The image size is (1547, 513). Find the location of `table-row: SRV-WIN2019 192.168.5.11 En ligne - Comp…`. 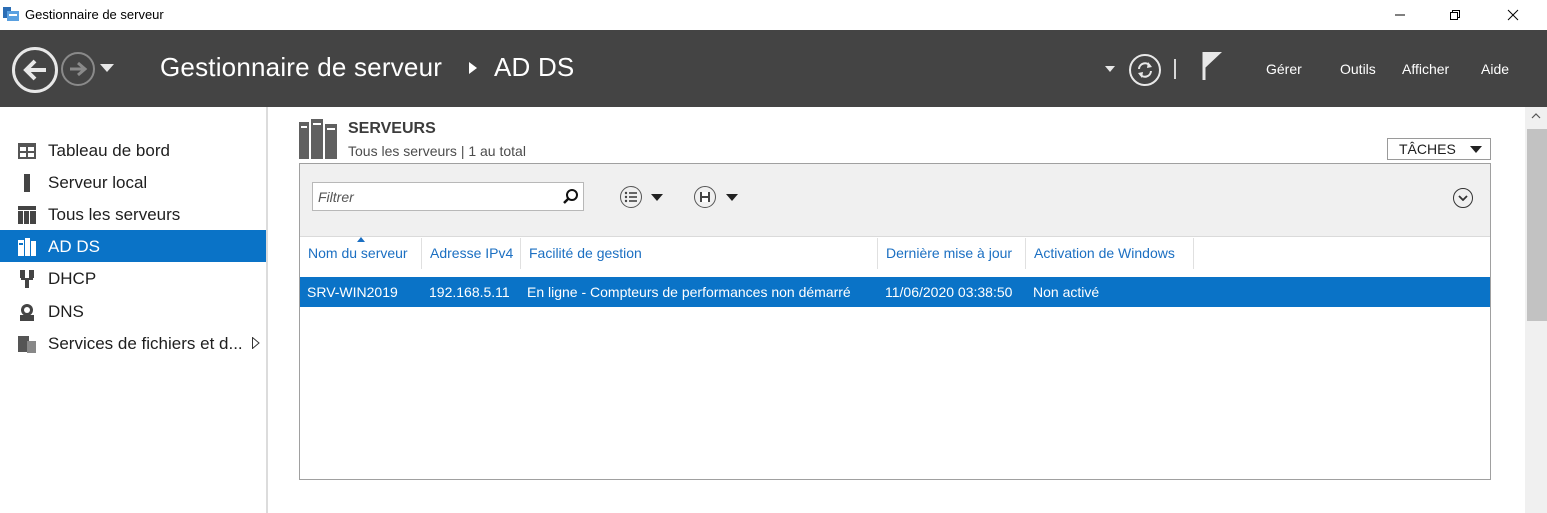

table-row: SRV-WIN2019 192.168.5.11 En ligne - Comp… is located at coordinates (895, 292).